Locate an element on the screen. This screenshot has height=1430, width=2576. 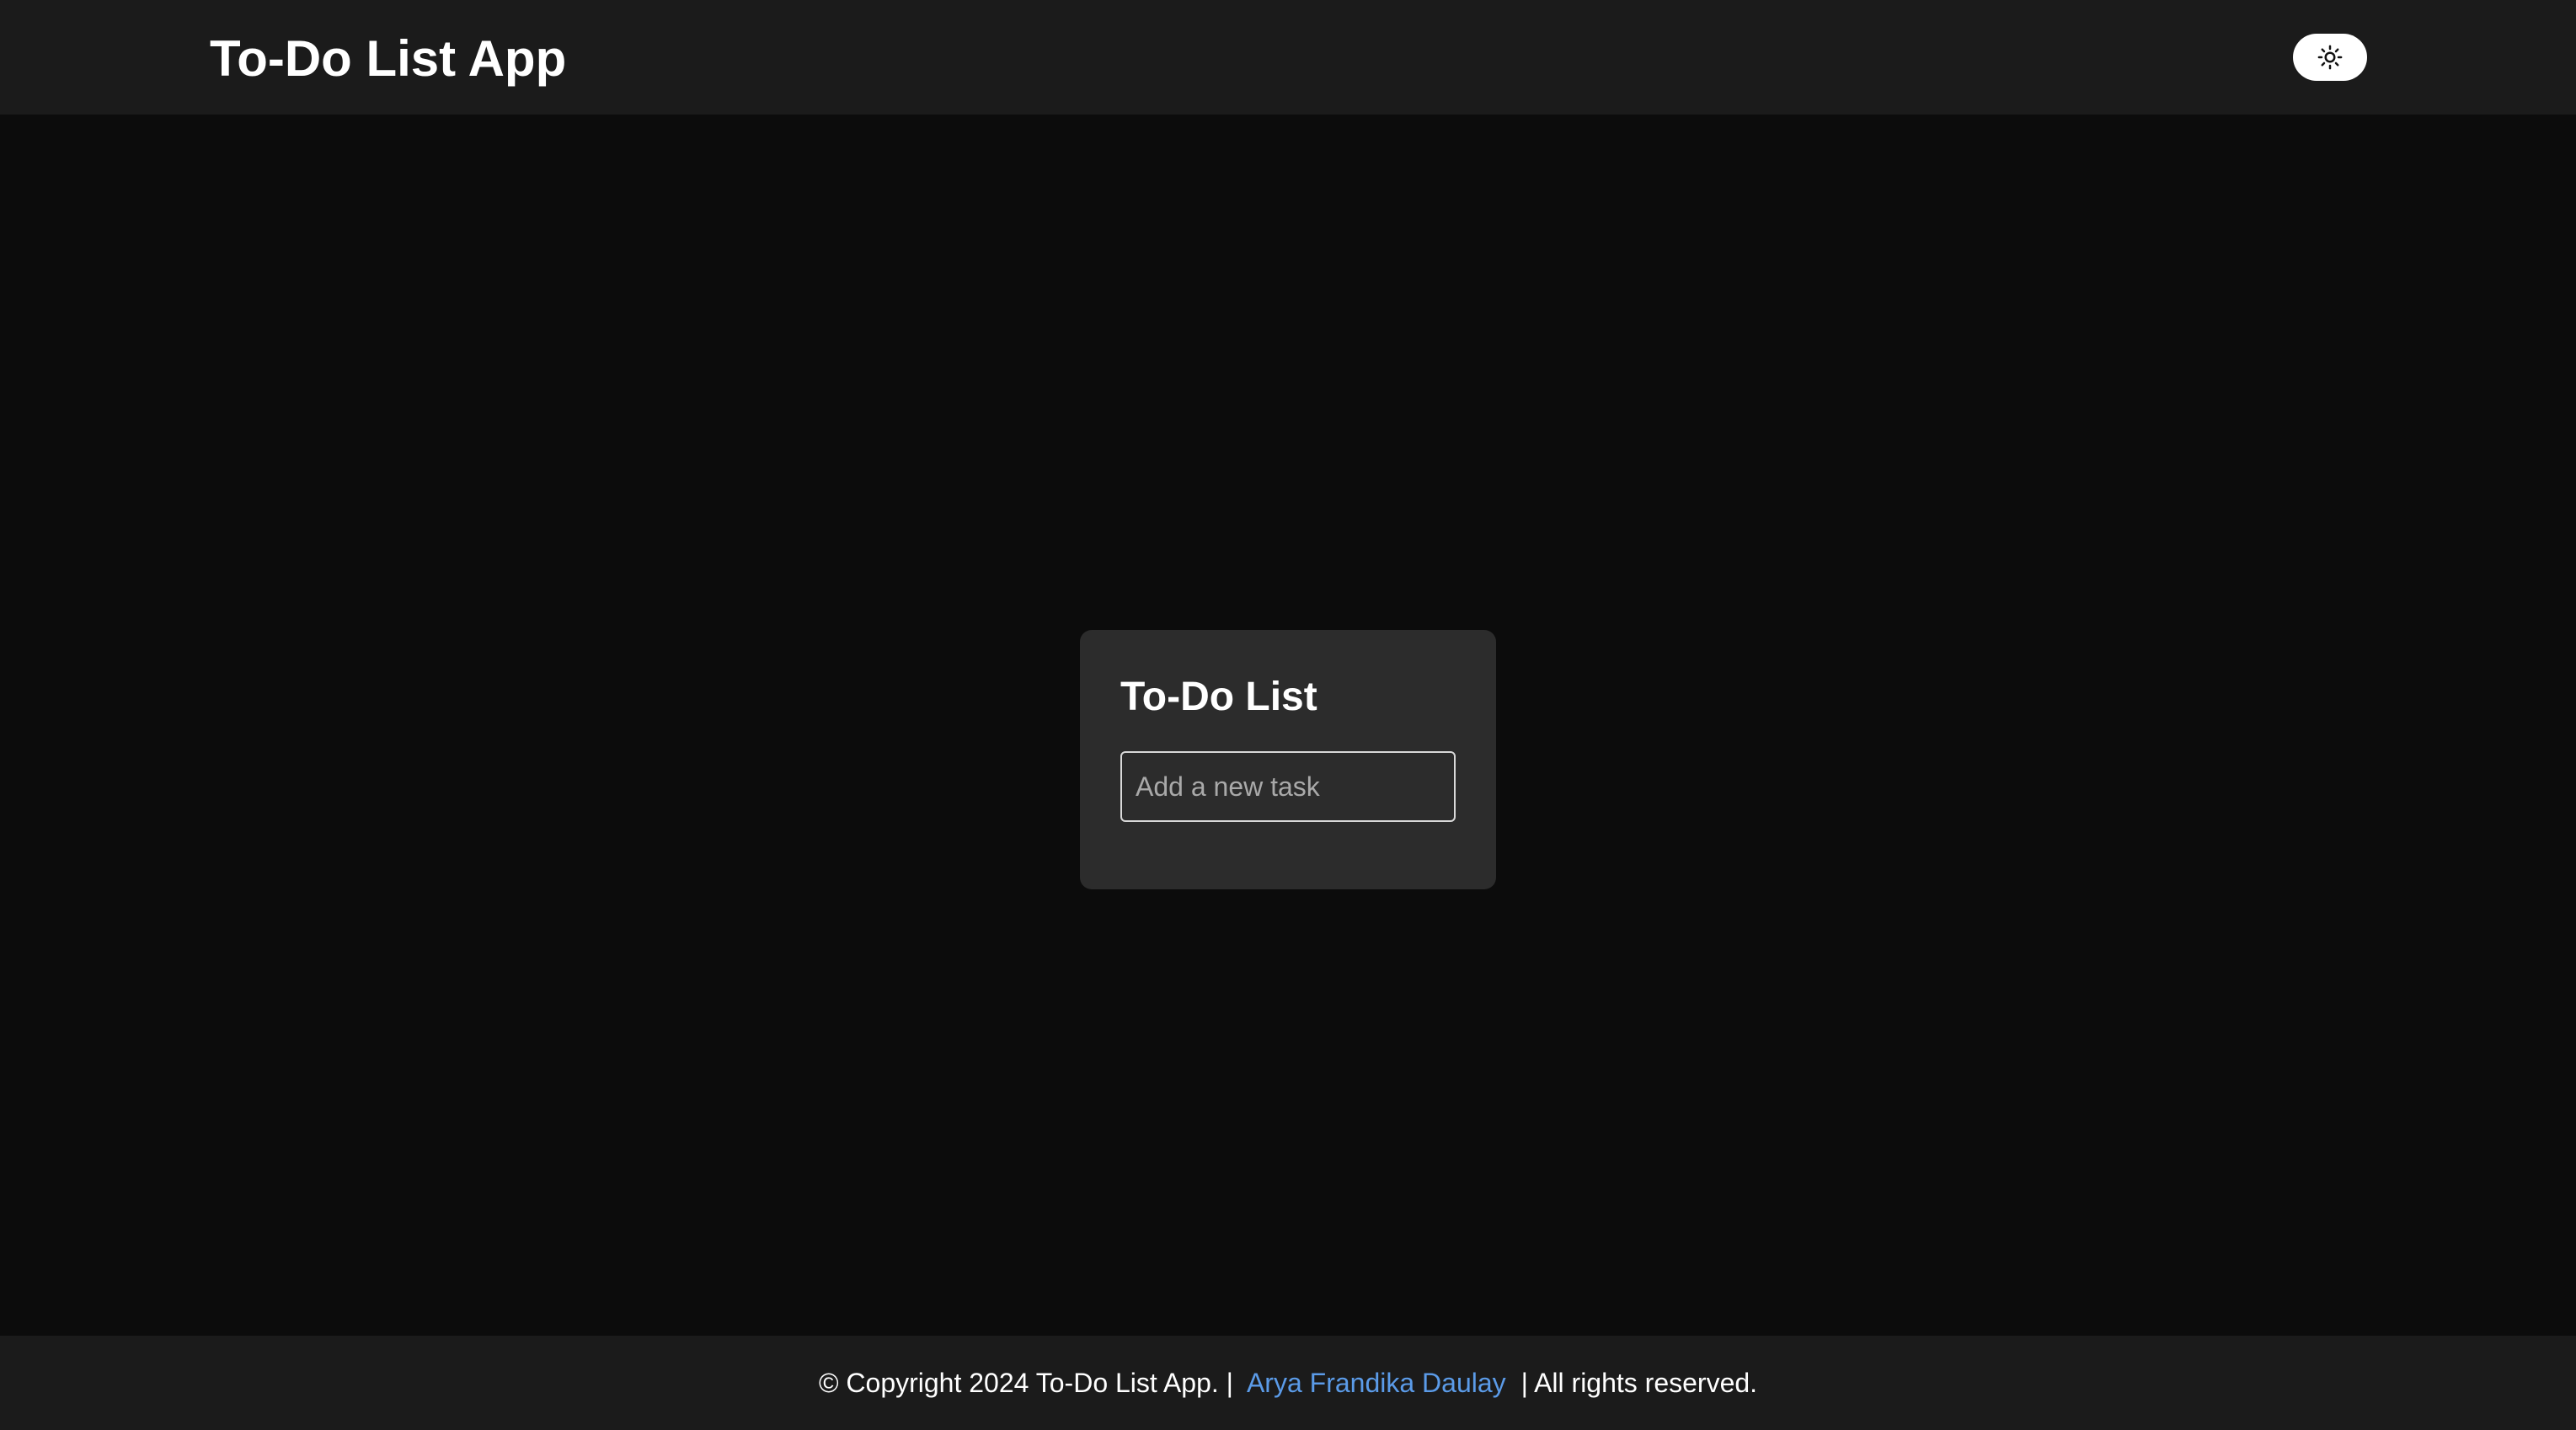
theme-toggle-button is located at coordinates (2330, 57).